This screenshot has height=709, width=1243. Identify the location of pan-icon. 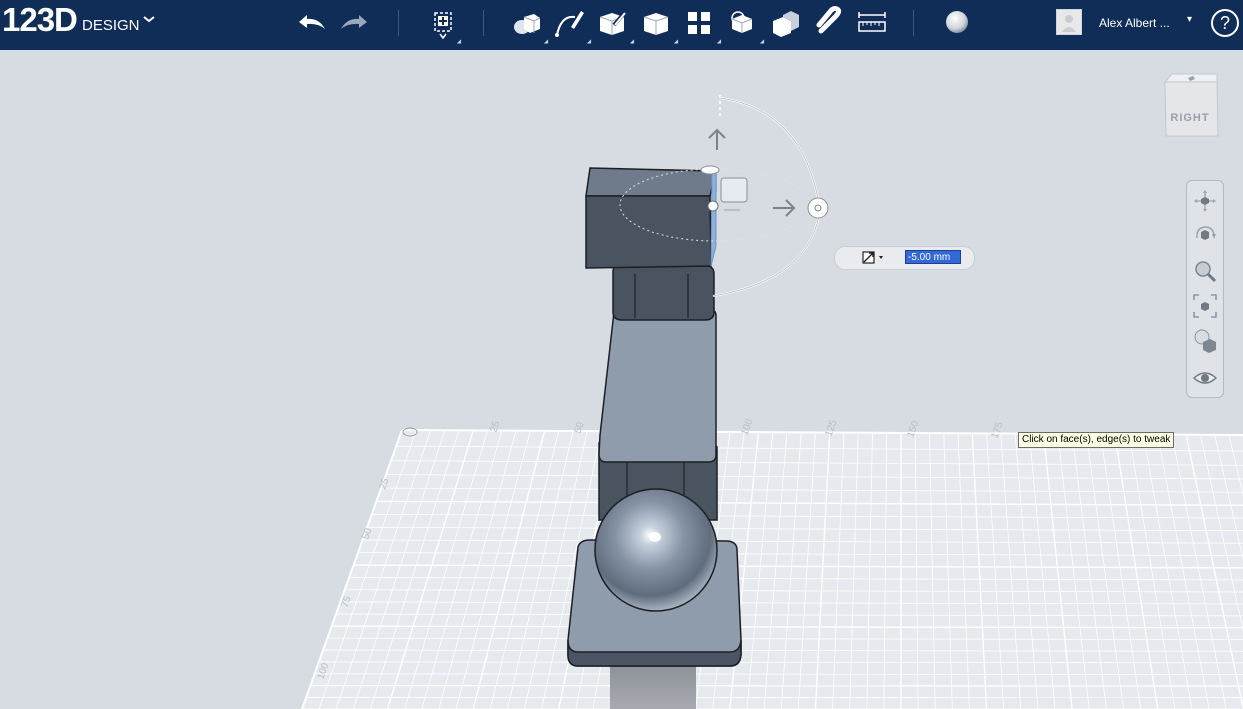
(1205, 201).